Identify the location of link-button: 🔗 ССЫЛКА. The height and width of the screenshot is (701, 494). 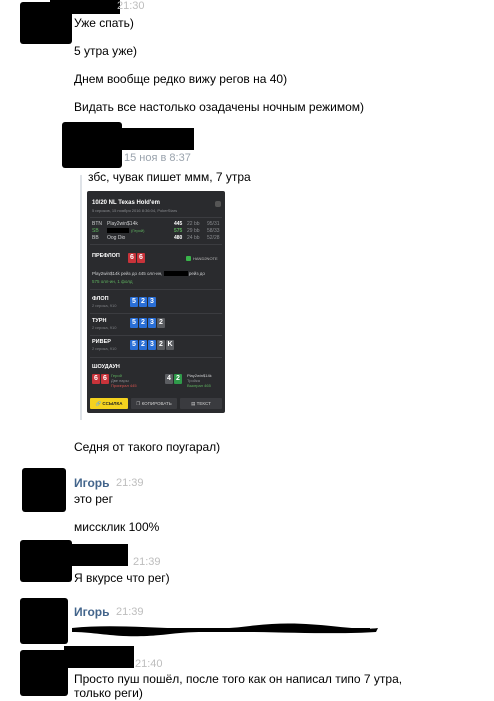
(109, 403).